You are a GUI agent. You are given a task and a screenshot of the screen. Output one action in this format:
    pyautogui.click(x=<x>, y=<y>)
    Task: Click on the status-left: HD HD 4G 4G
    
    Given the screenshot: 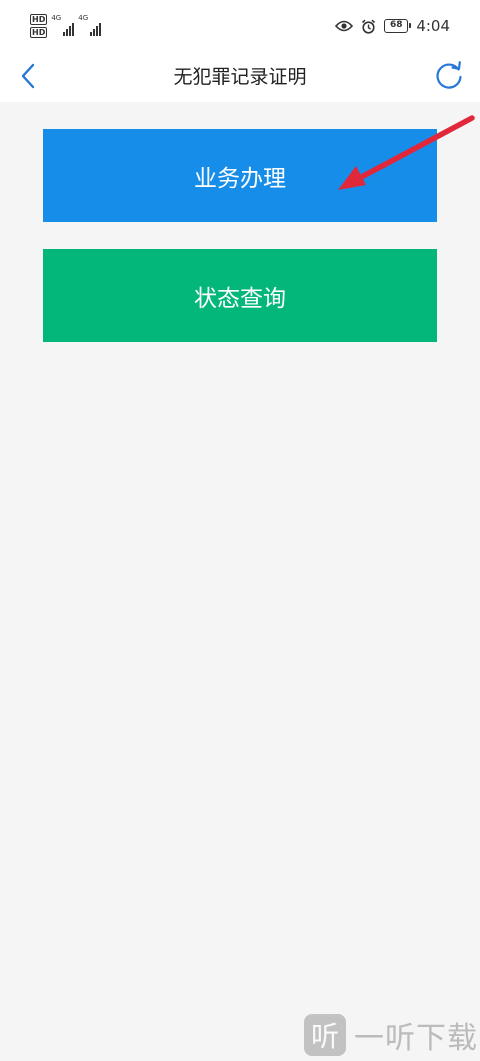 What is the action you would take?
    pyautogui.click(x=66, y=26)
    